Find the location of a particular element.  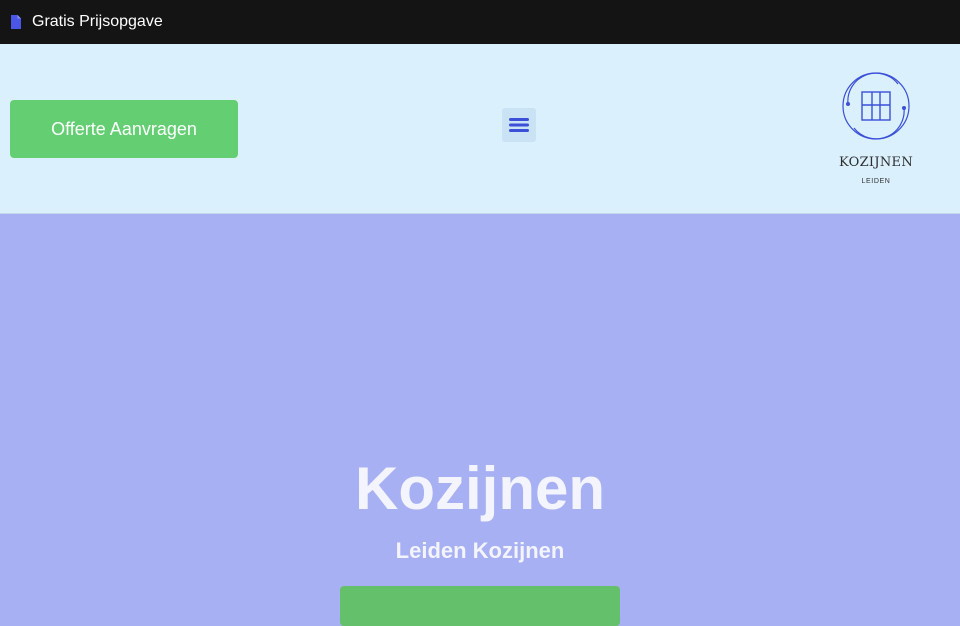

top-bar: Gratis Prijsopgave is located at coordinates (480, 22).